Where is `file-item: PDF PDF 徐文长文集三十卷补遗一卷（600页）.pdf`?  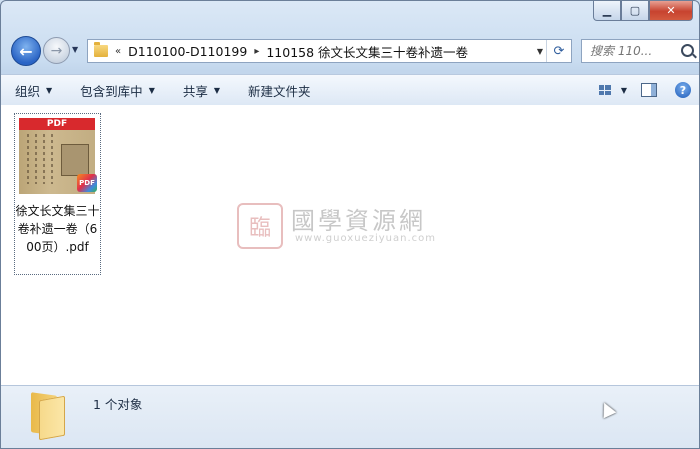 file-item: PDF PDF 徐文长文集三十卷补遗一卷（600页）.pdf is located at coordinates (57, 194).